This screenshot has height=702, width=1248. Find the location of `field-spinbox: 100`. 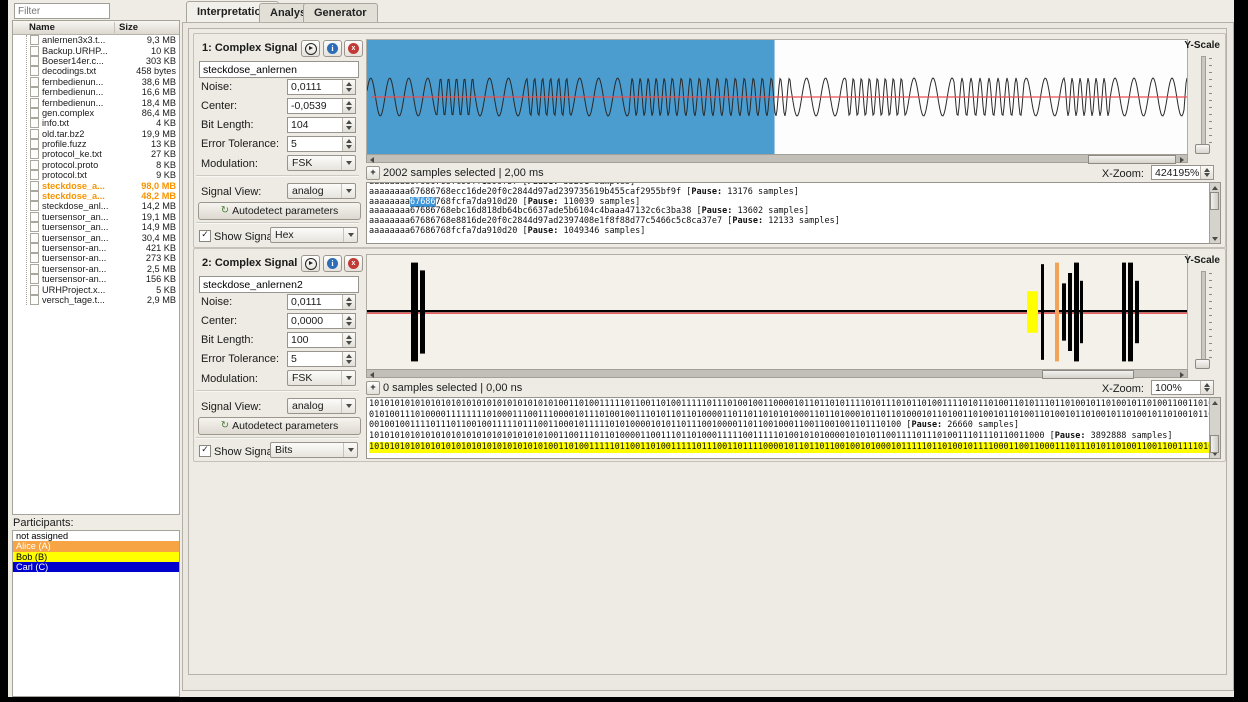

field-spinbox: 100 is located at coordinates (321, 340).